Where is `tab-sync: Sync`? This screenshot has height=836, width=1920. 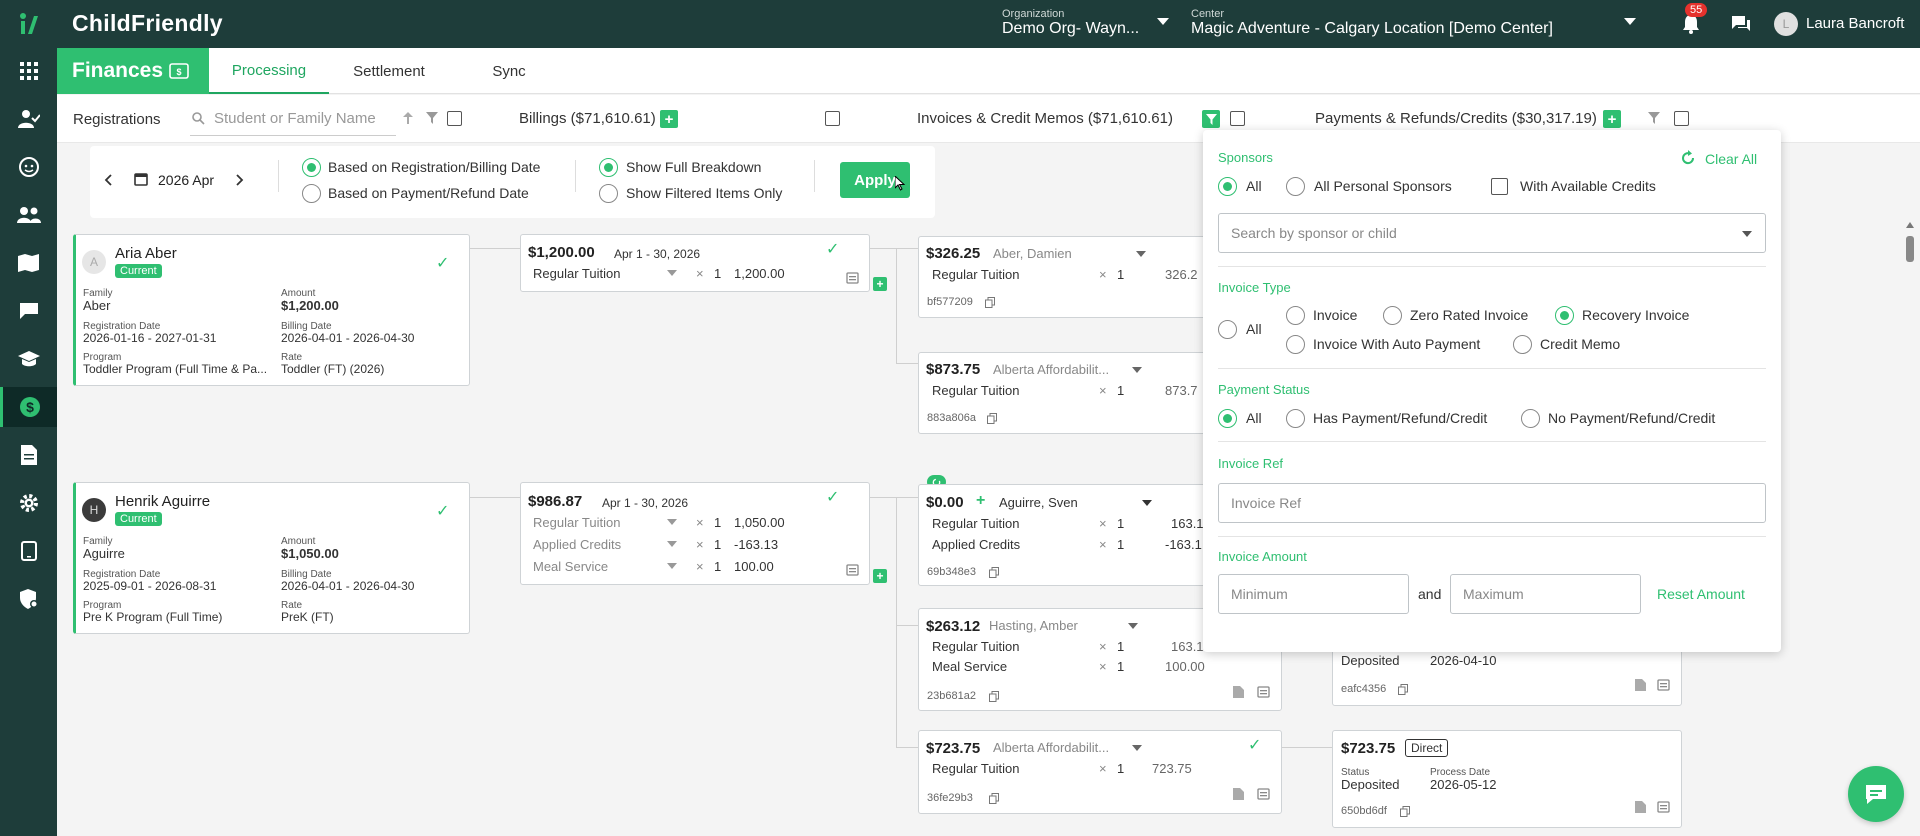 tab-sync: Sync is located at coordinates (509, 71).